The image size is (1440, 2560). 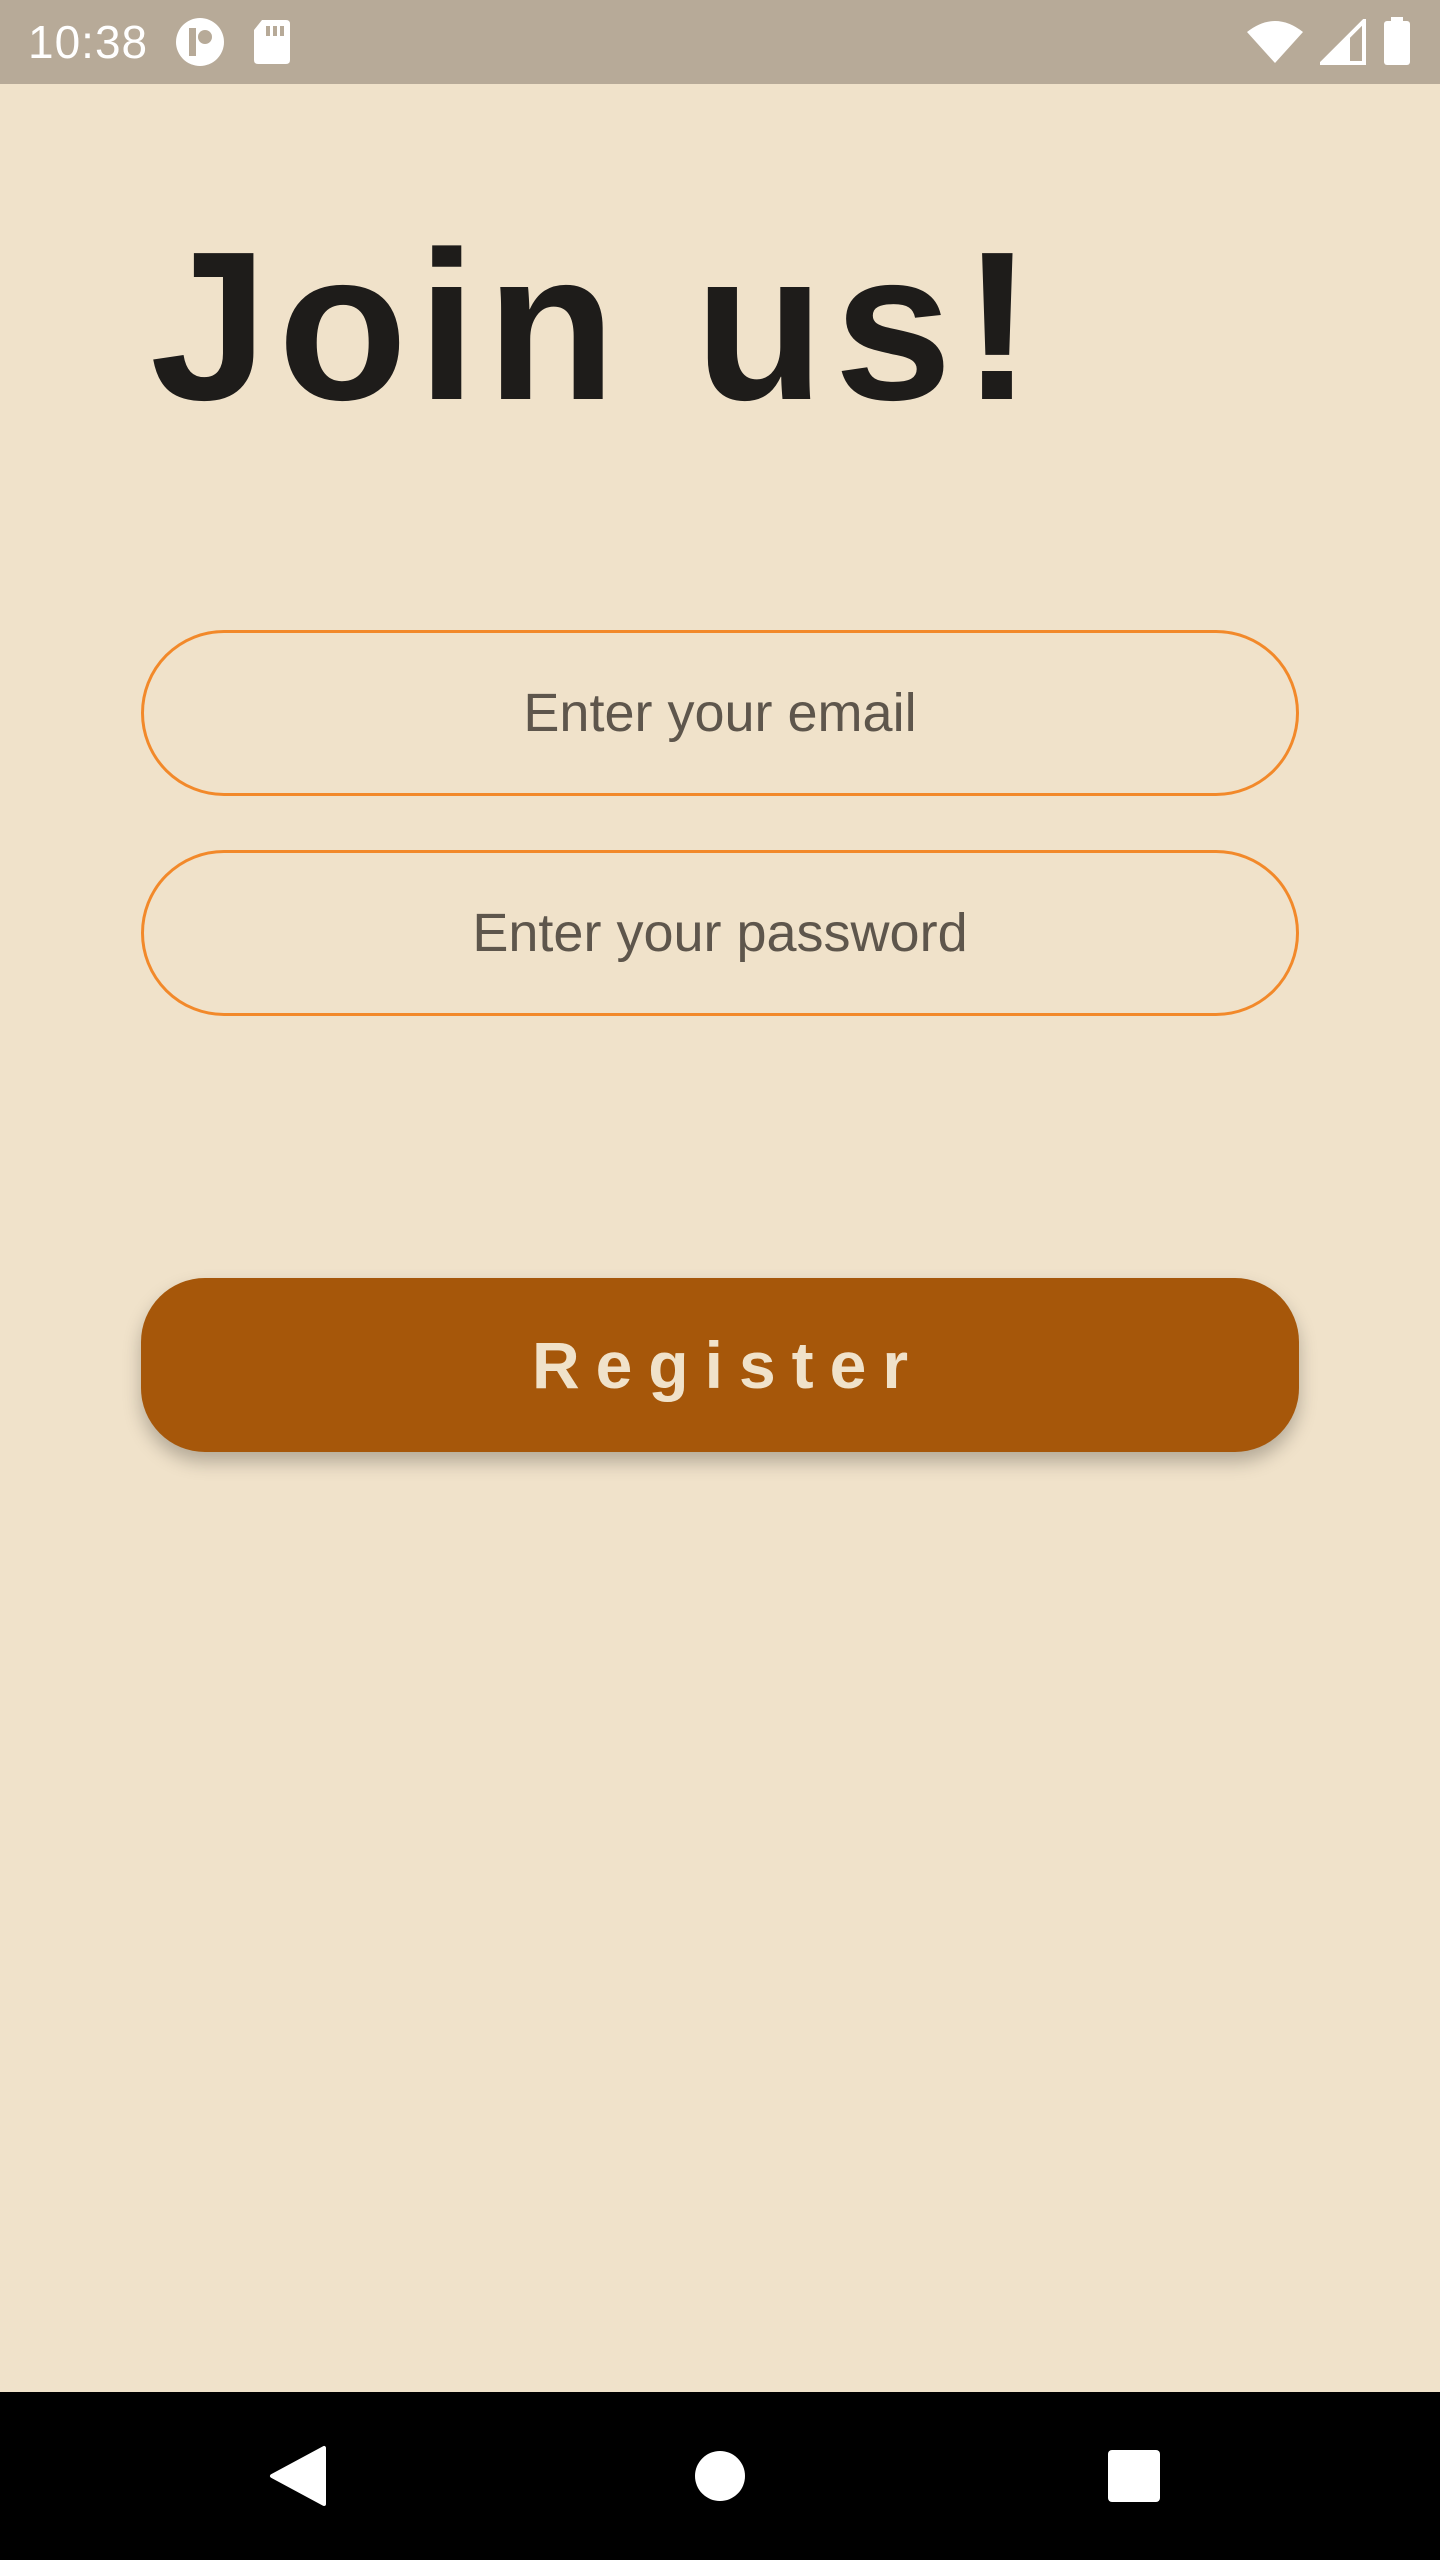 I want to click on home-icon, so click(x=720, y=2476).